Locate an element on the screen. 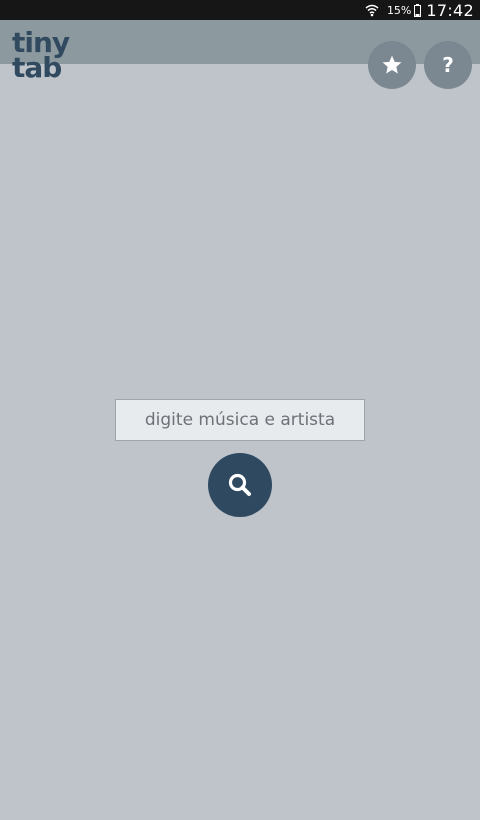 The width and height of the screenshot is (480, 820). status-bar: 15% 17:42 is located at coordinates (240, 10).